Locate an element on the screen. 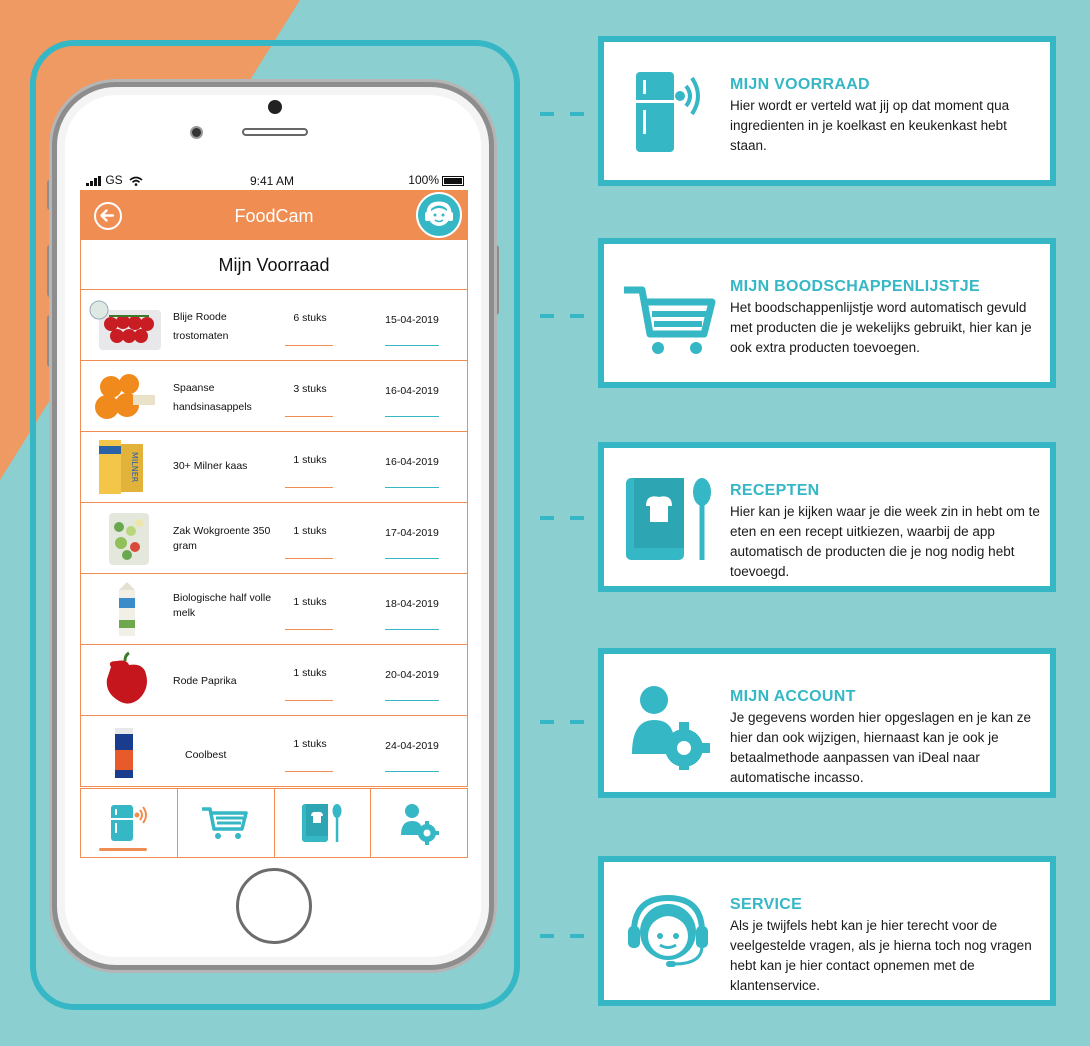 The width and height of the screenshot is (1090, 1046). product-name: Zak Wokgroente 350 gram is located at coordinates (222, 538).